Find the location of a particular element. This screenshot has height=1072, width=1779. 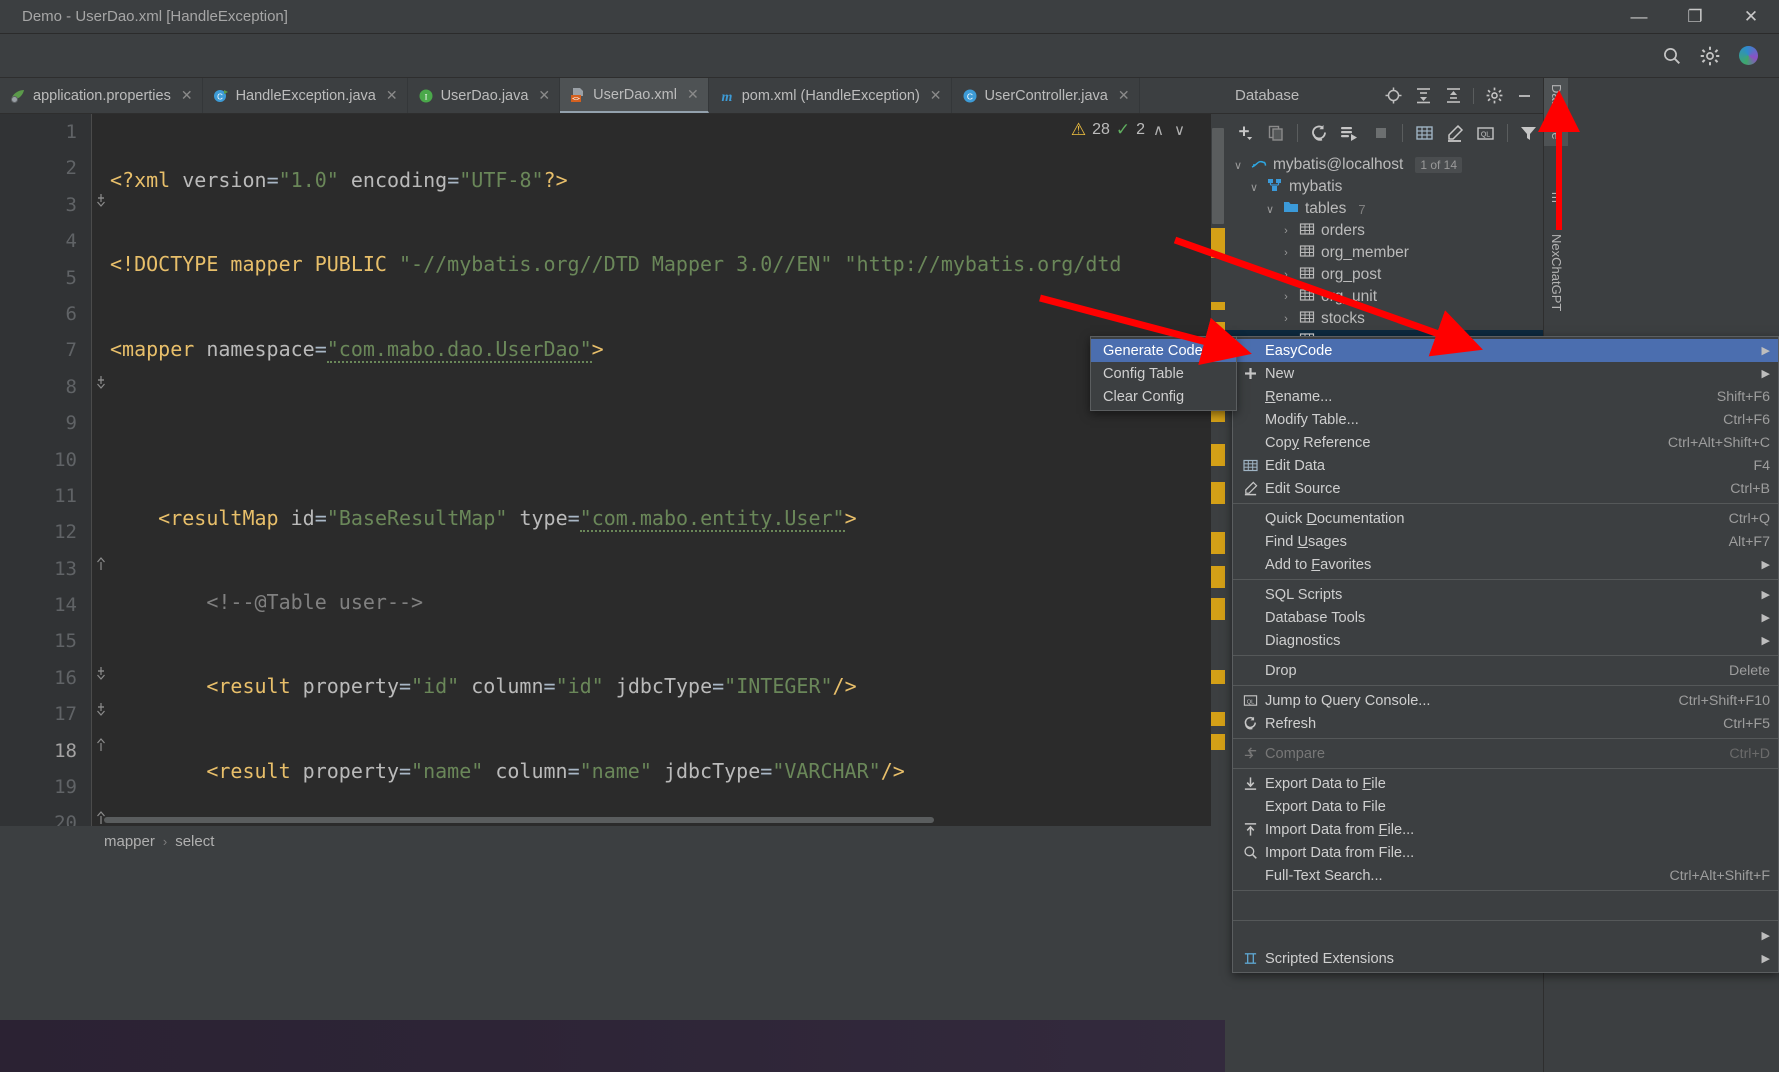

edit-source-icon is located at coordinates (1454, 133).